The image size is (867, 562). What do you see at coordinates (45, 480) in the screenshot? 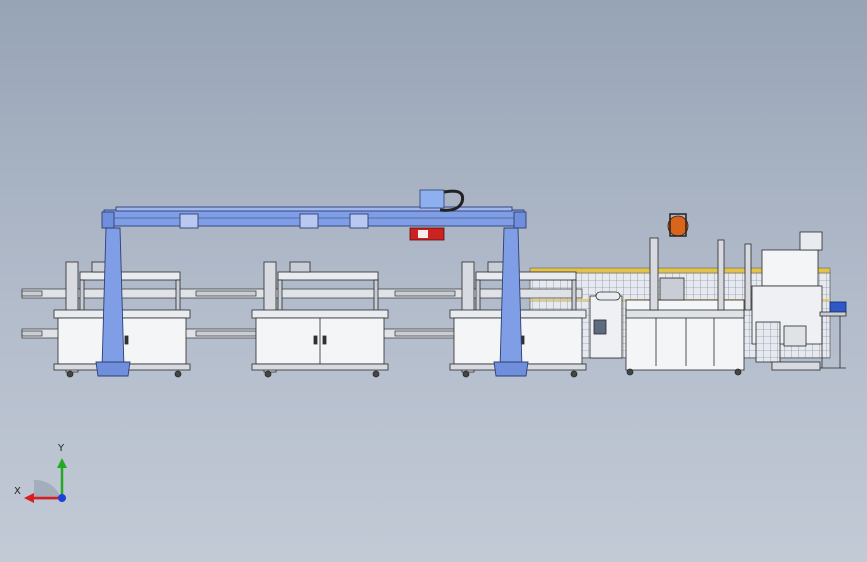
I see `coordinate-triad` at bounding box center [45, 480].